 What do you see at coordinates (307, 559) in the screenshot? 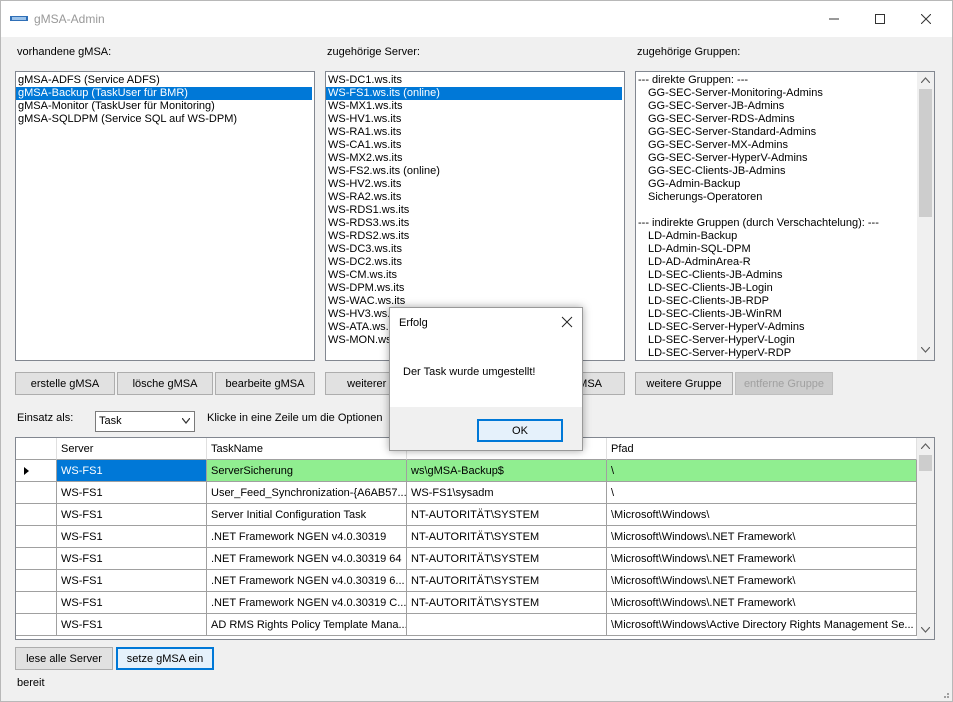
I see `cell-taskname: .NET Framework NGEN v4.0.30319 64` at bounding box center [307, 559].